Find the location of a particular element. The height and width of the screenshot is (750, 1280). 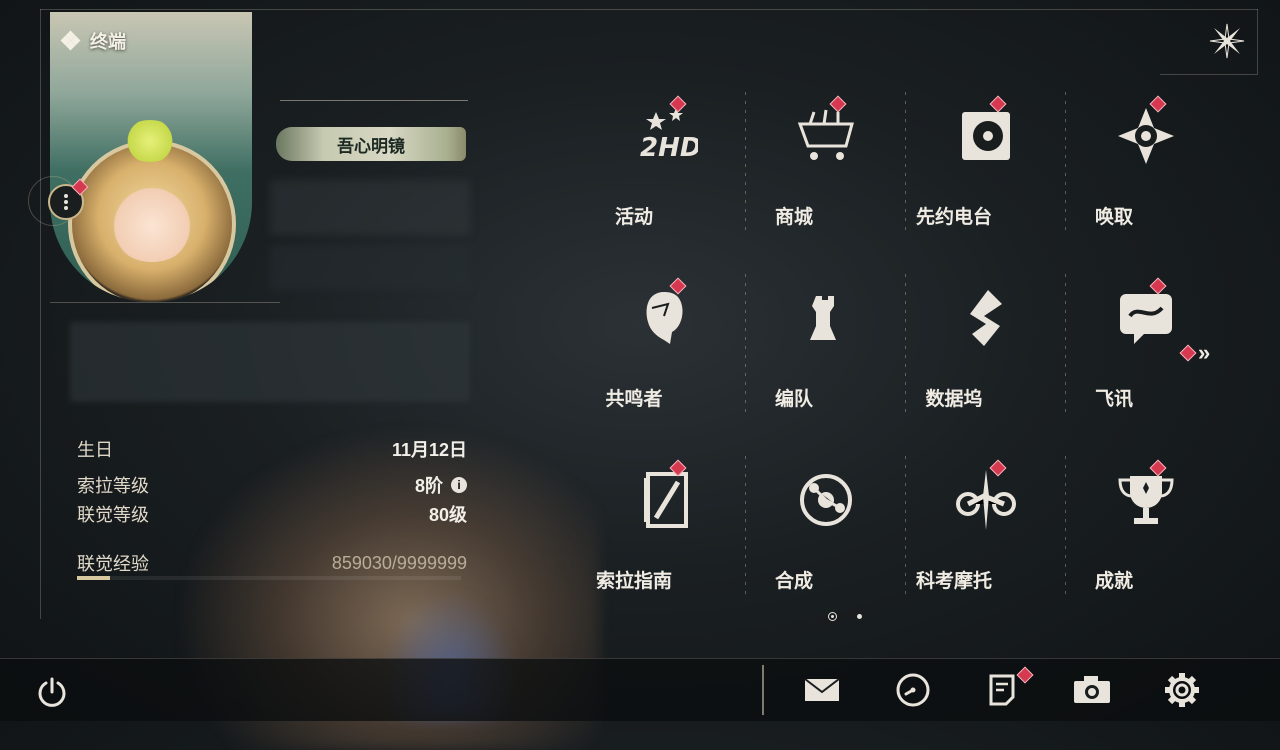

menu-item-data-bank: 数据坞 is located at coordinates (986, 345).